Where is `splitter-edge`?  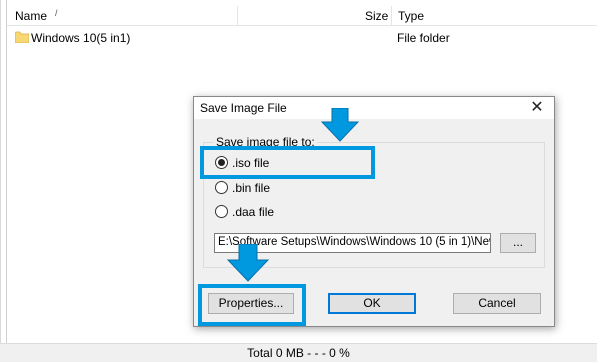 splitter-edge is located at coordinates (4, 171).